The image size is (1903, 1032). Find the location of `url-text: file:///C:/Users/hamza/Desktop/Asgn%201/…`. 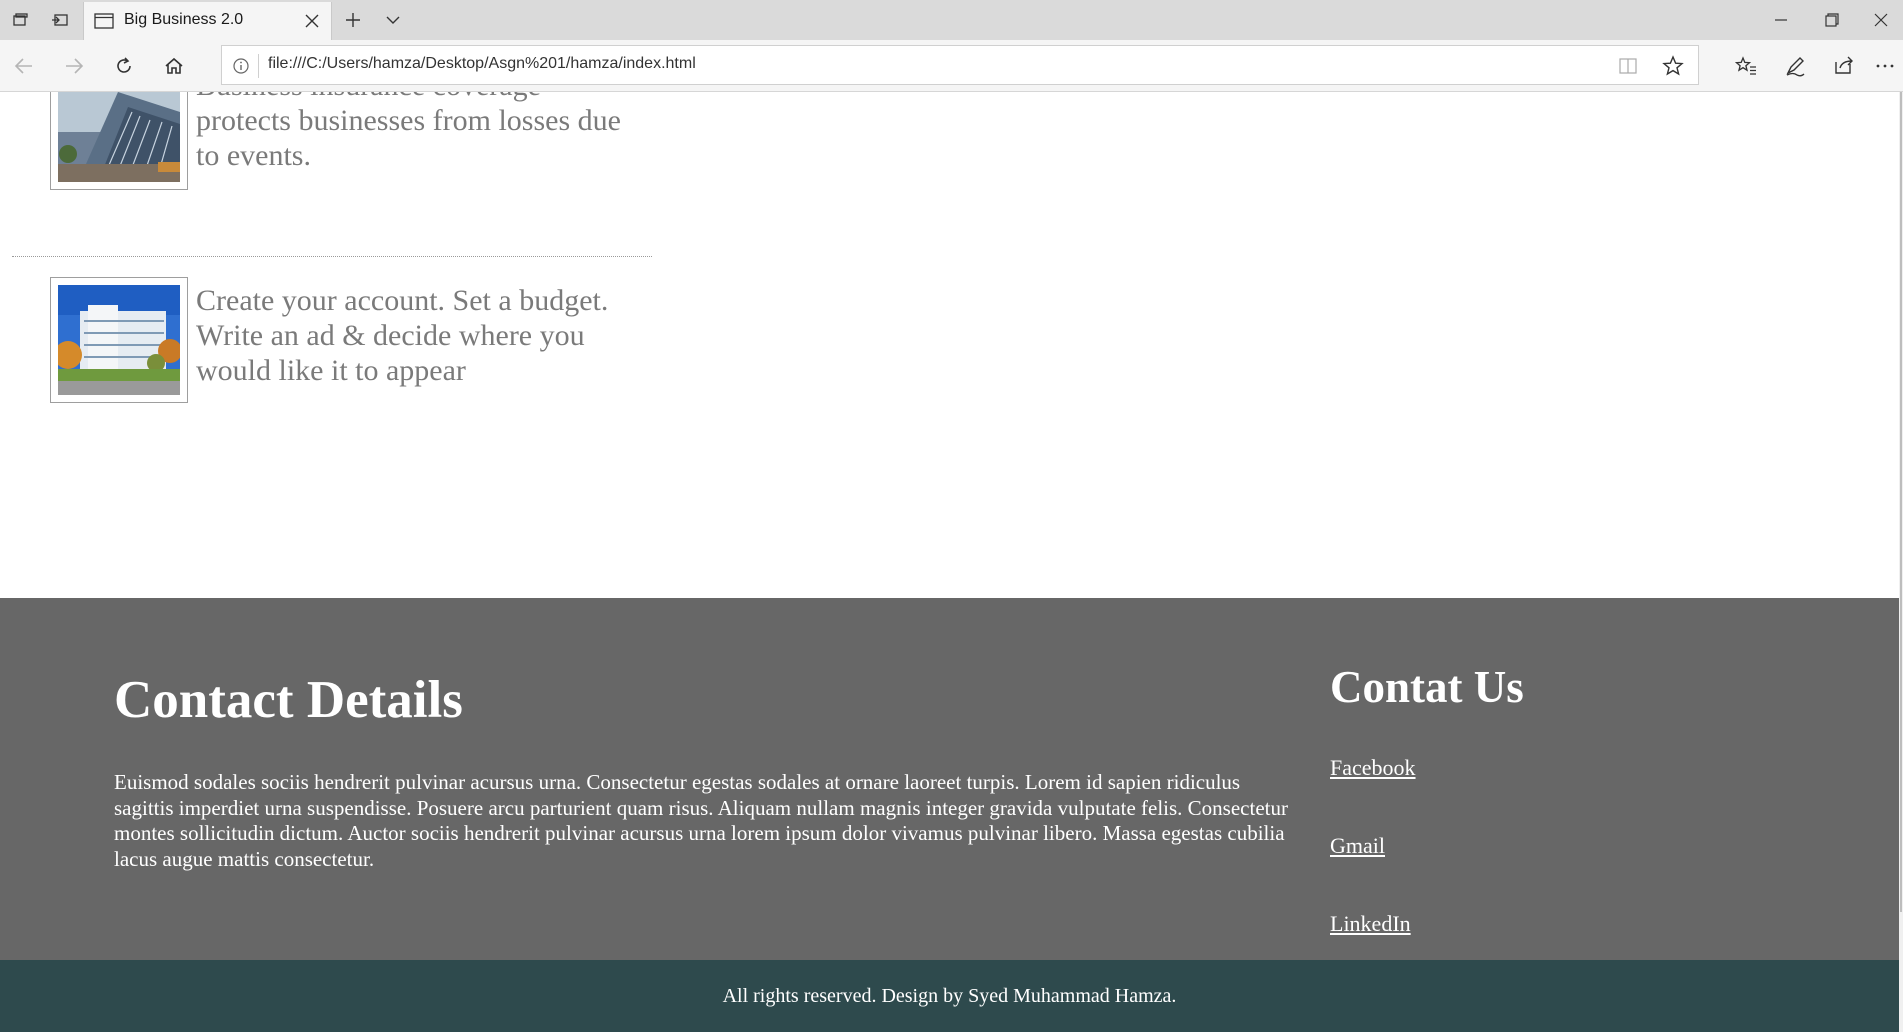

url-text: file:///C:/Users/hamza/Desktop/Asgn%201/… is located at coordinates (482, 64).